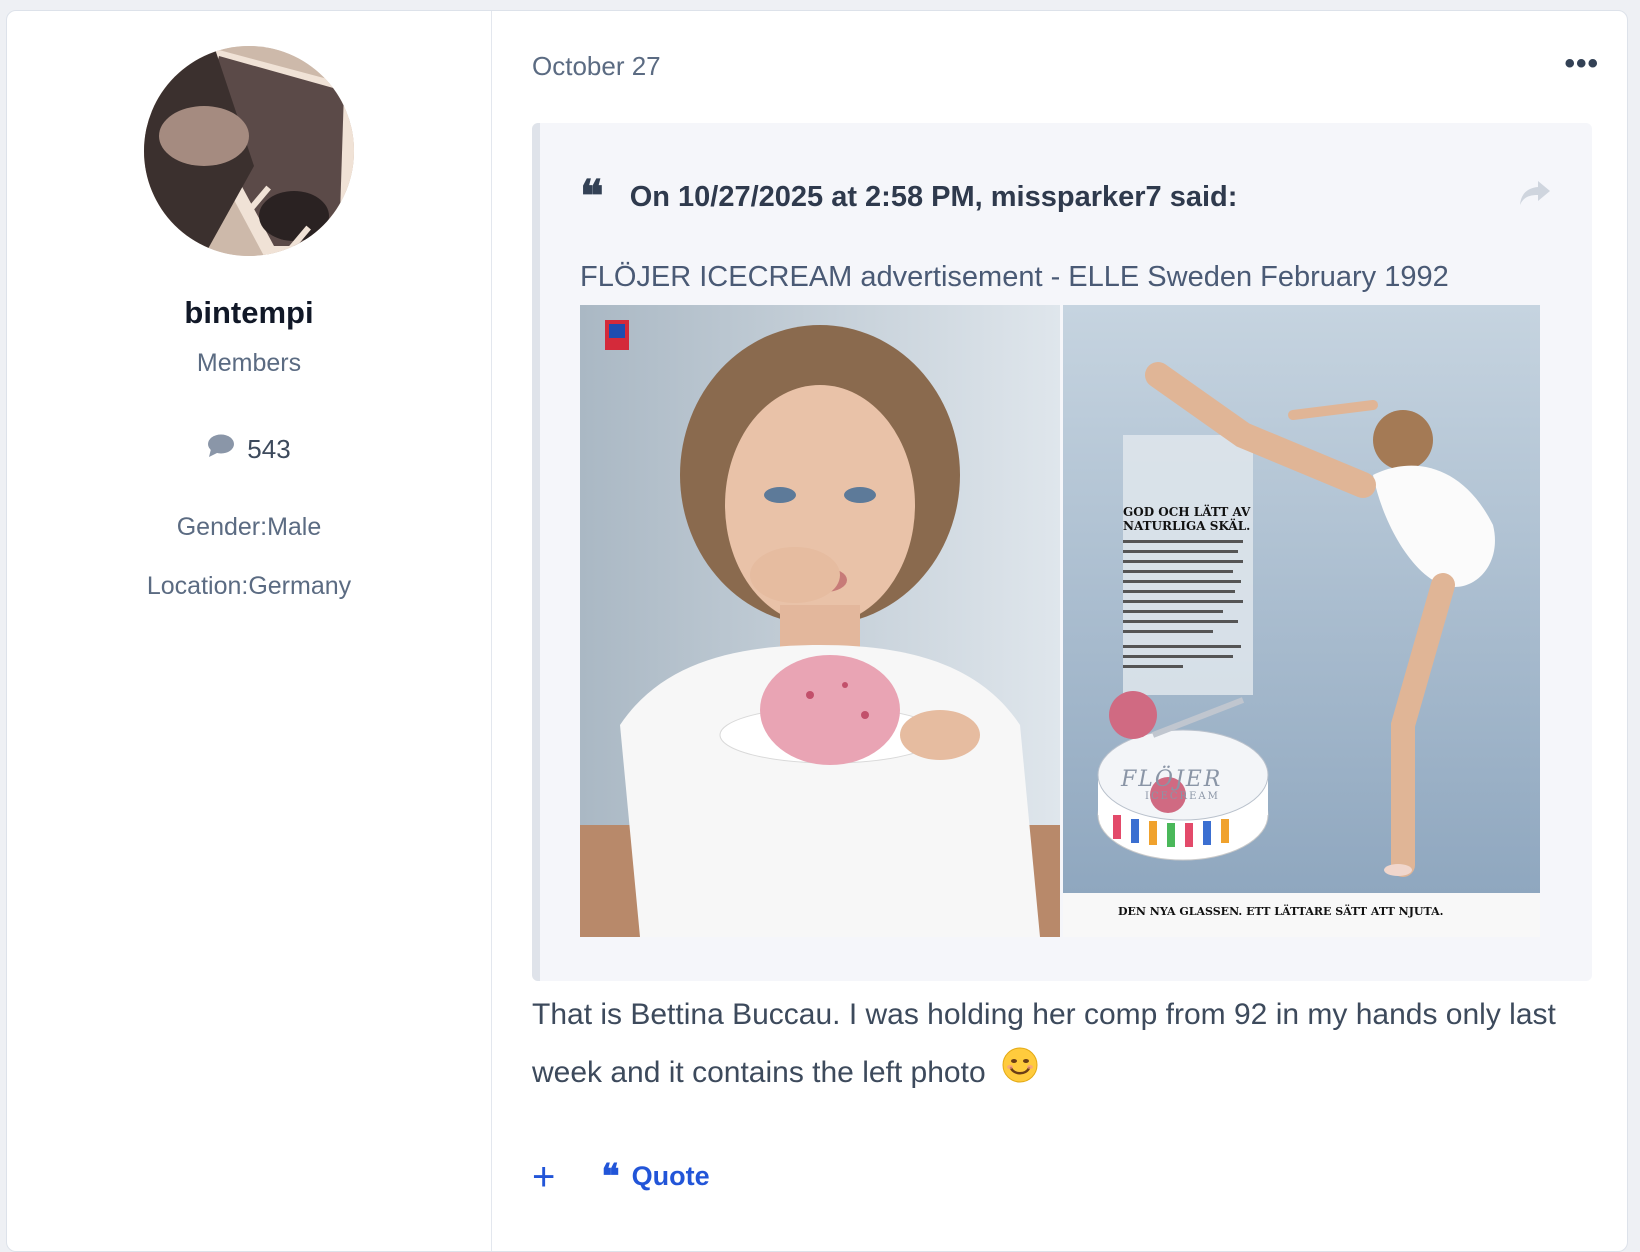  Describe the element at coordinates (1172, 779) in the screenshot. I see `ad-brand: FLÖJER` at that location.